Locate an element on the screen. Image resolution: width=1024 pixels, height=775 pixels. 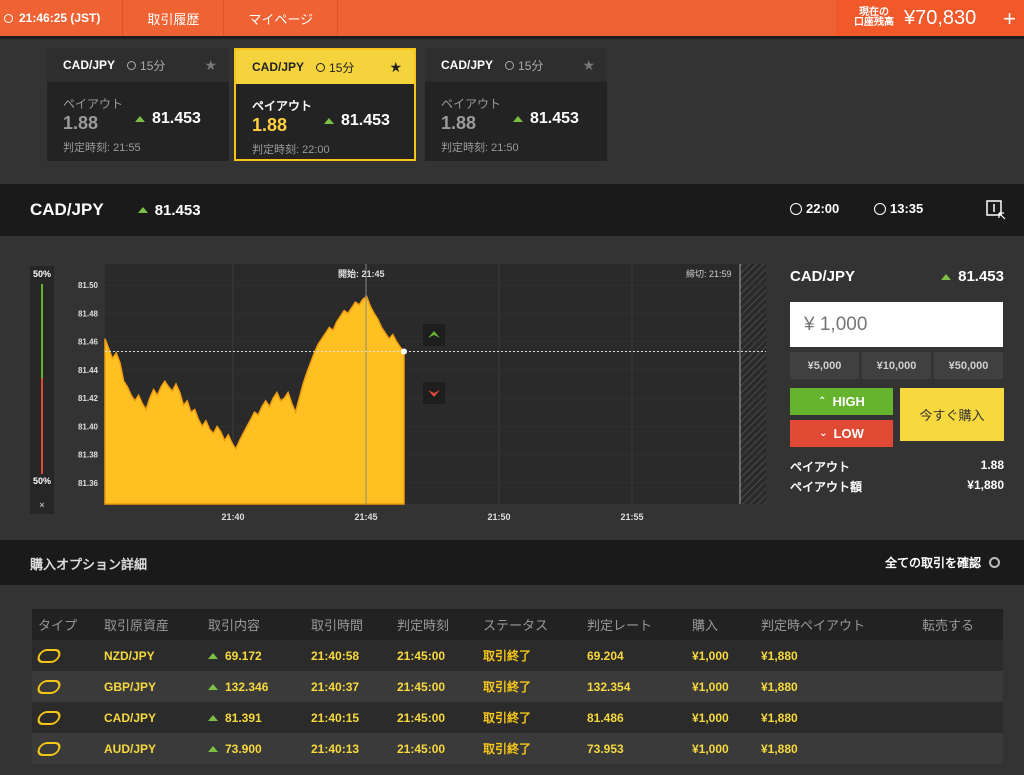
remaining-time: 13:35 is located at coordinates (898, 208).